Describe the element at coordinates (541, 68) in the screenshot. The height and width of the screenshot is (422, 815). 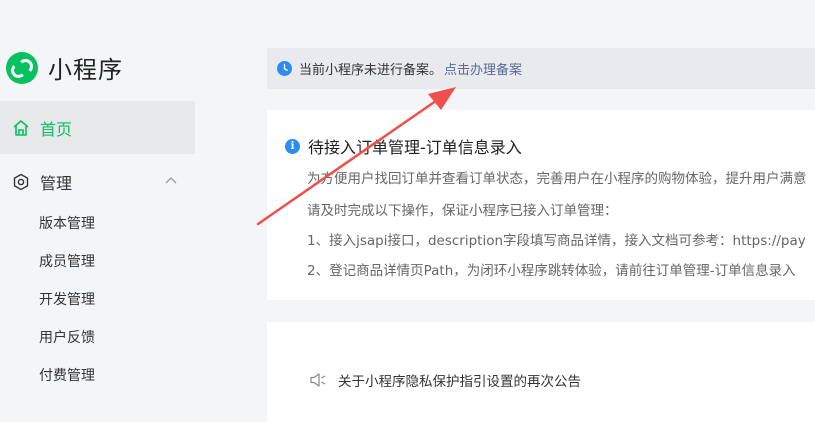
I see `filing-notice-bar: 当前小程序未进行备案。 点击办理备案` at that location.